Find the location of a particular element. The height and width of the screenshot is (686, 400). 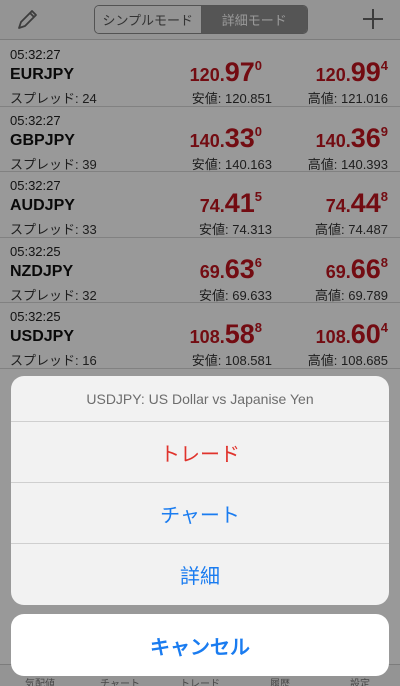

detail-button: 詳細 is located at coordinates (200, 574).